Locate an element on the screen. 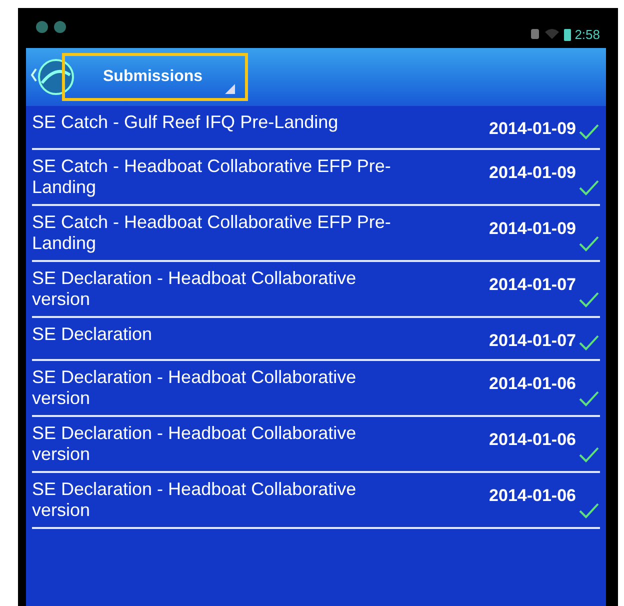 This screenshot has width=624, height=606. dropdown-corner-icon is located at coordinates (230, 89).